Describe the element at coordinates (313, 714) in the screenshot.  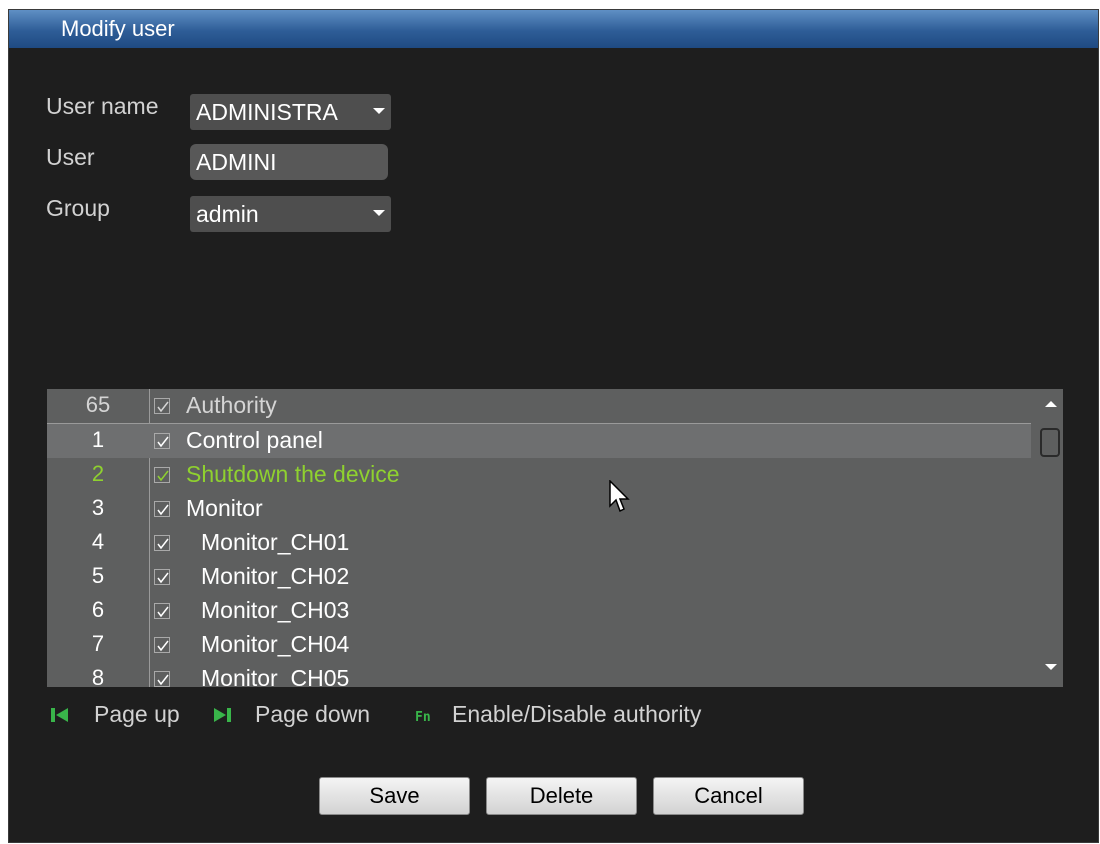
I see `page-down-hint: Page down` at that location.